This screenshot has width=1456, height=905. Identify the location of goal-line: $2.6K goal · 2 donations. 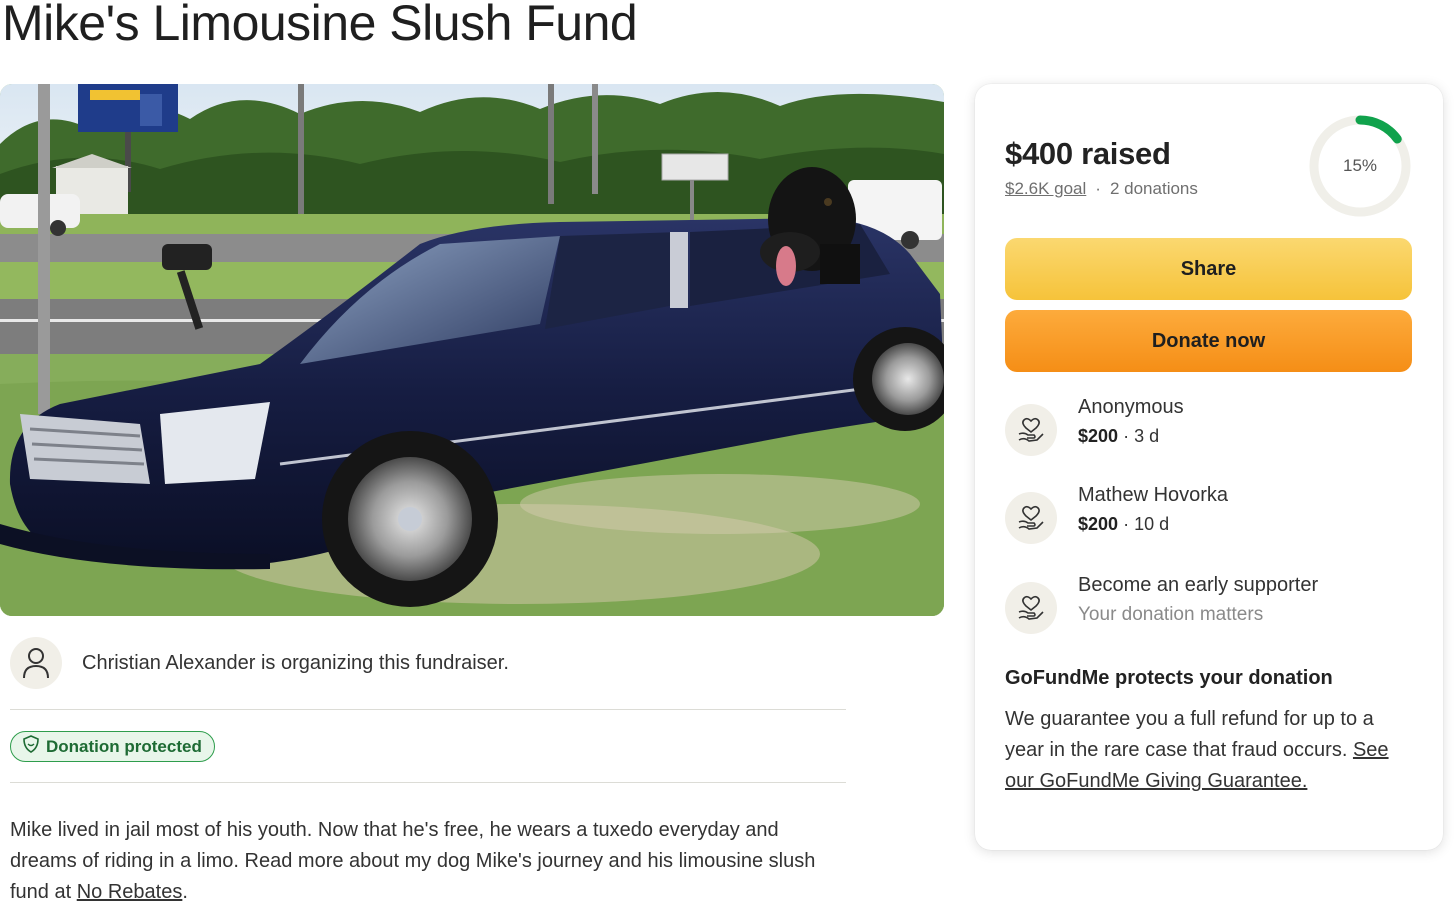
(1101, 189).